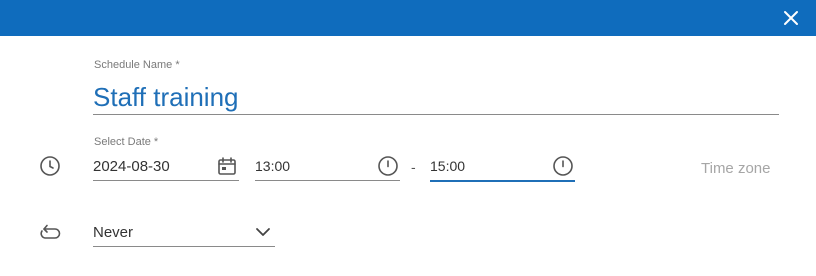 The image size is (816, 276). What do you see at coordinates (502, 167) in the screenshot?
I see `end-time-field: 15:00` at bounding box center [502, 167].